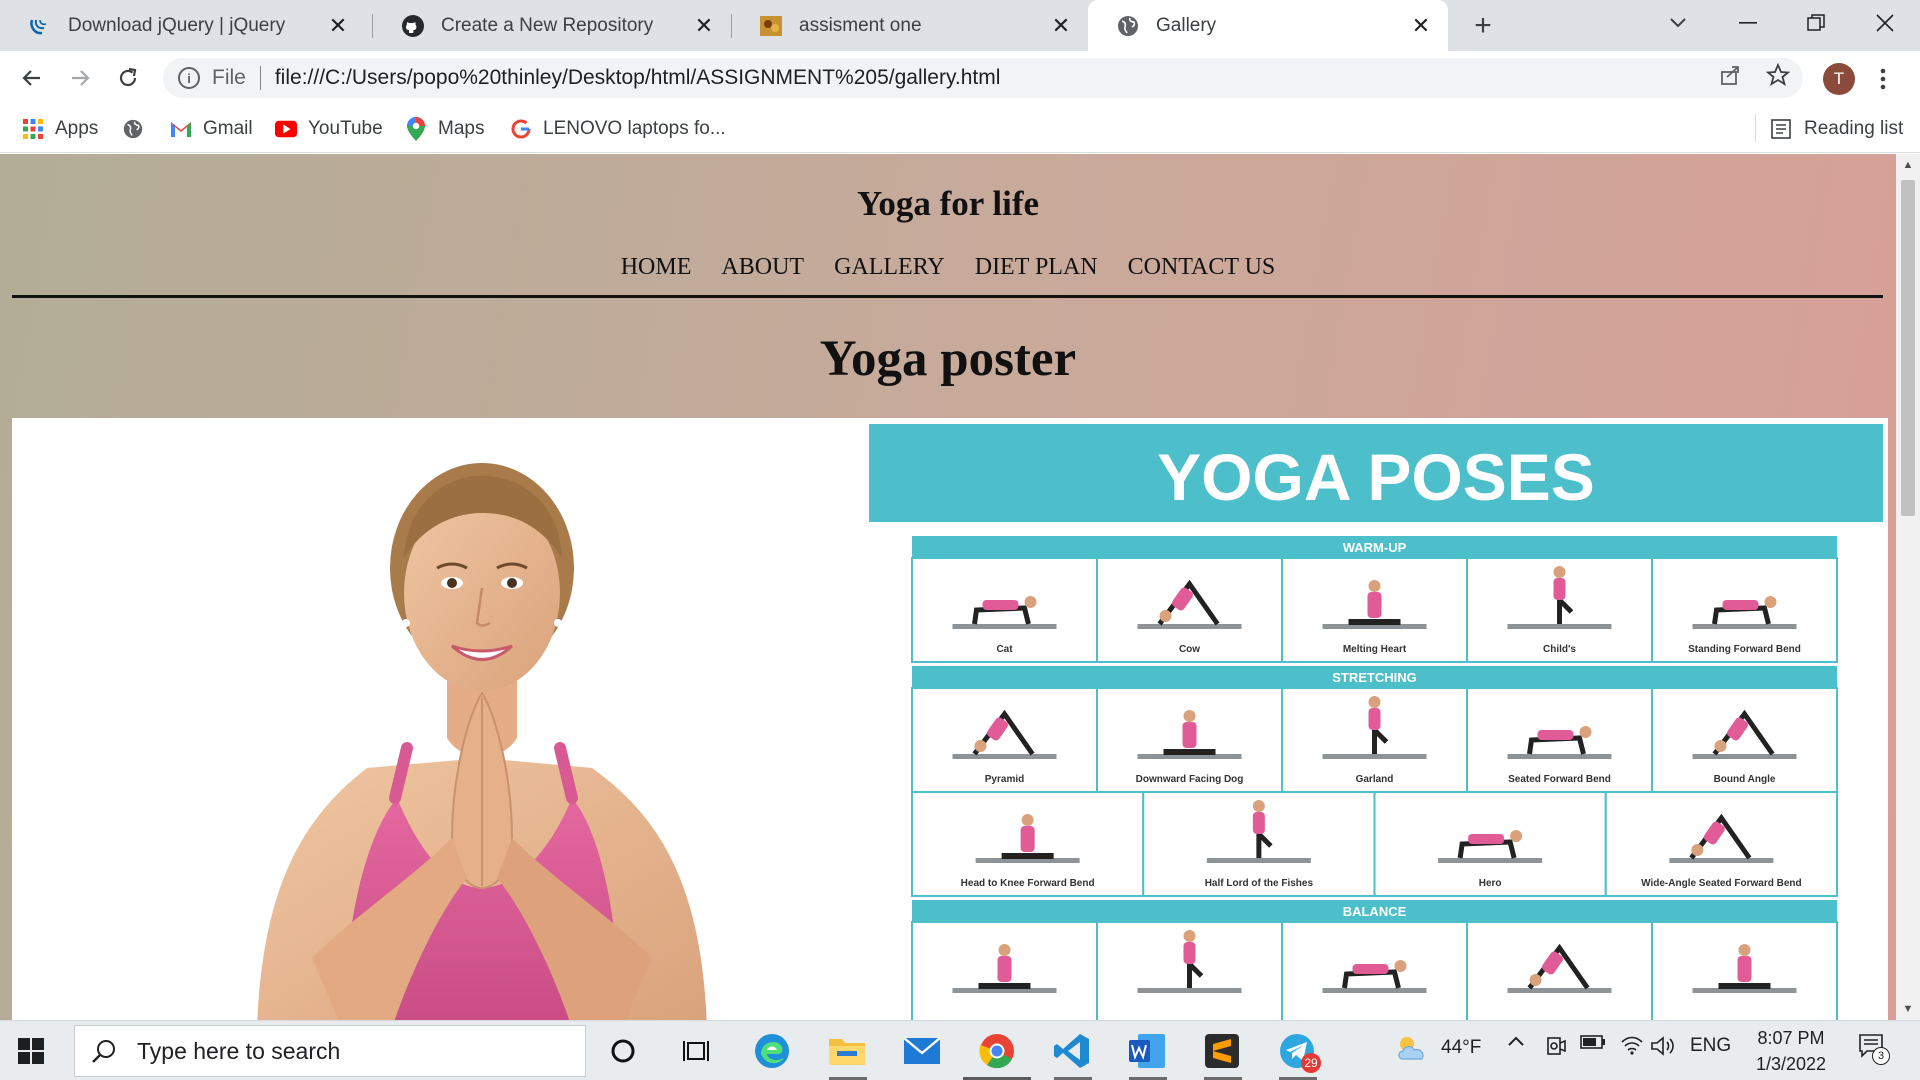 This screenshot has height=1080, width=1920. Describe the element at coordinates (1222, 1051) in the screenshot. I see `sublime-text-icon` at that location.